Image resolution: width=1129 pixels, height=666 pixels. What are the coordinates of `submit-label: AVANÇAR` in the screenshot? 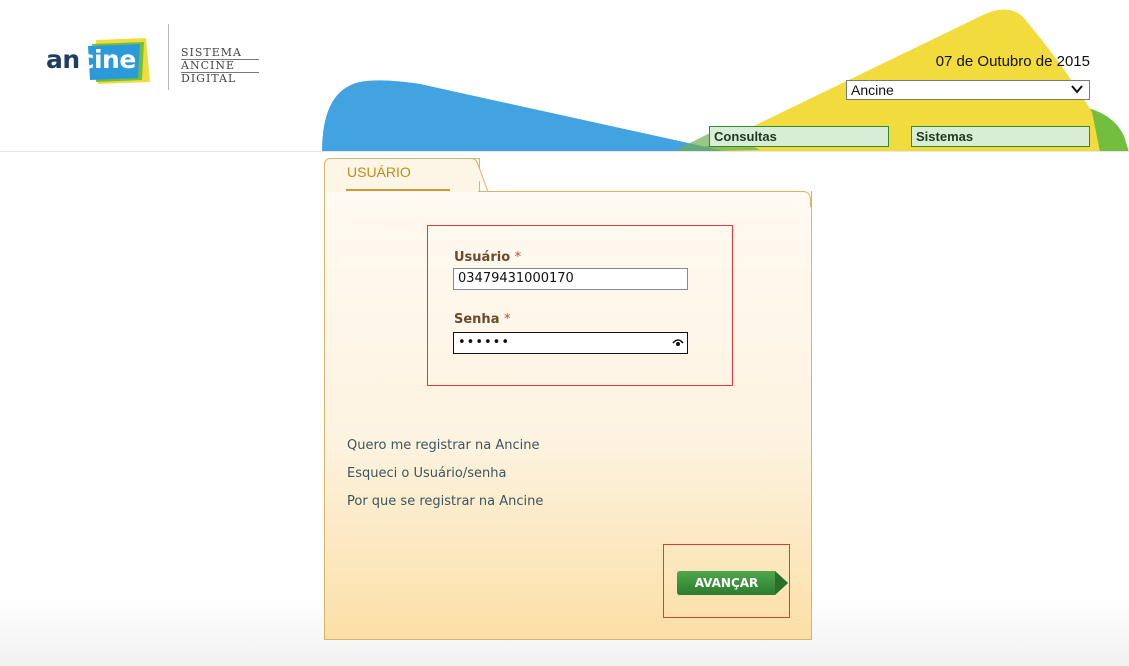 It's located at (726, 583).